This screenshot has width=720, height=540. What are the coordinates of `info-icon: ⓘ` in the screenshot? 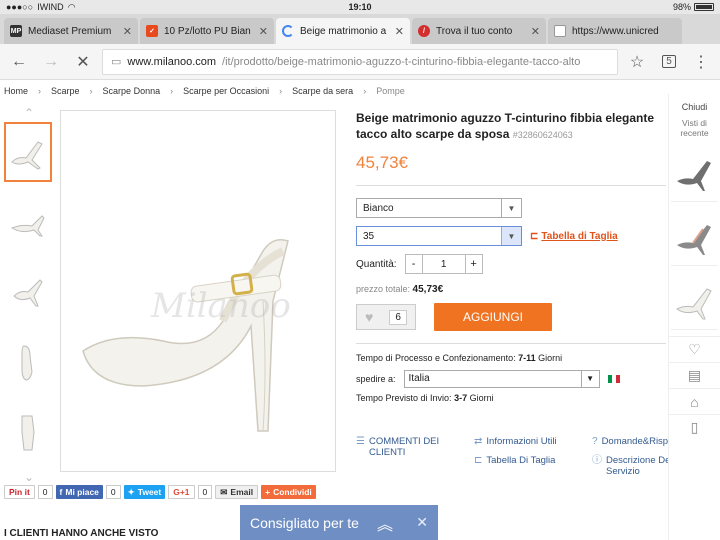 It's located at (597, 460).